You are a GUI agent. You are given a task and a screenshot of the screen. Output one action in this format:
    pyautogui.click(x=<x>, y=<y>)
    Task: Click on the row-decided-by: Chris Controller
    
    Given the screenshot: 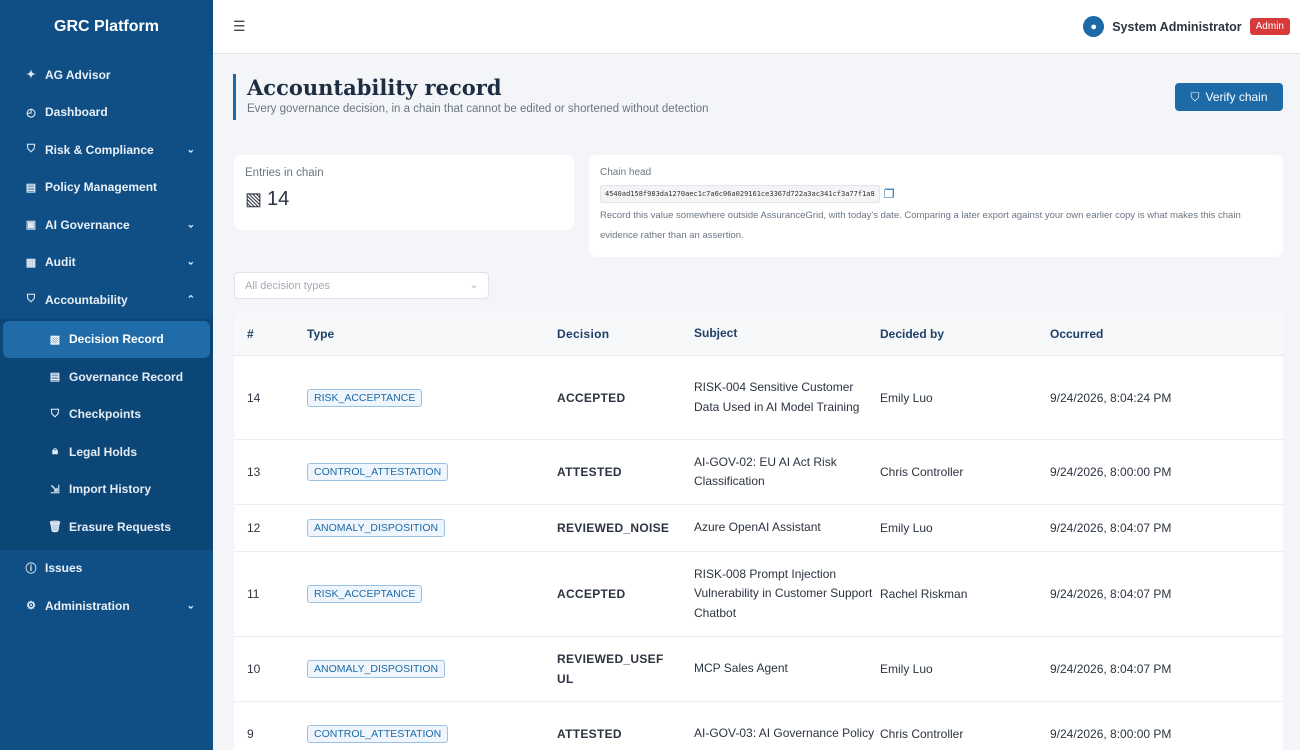 What is the action you would take?
    pyautogui.click(x=922, y=472)
    